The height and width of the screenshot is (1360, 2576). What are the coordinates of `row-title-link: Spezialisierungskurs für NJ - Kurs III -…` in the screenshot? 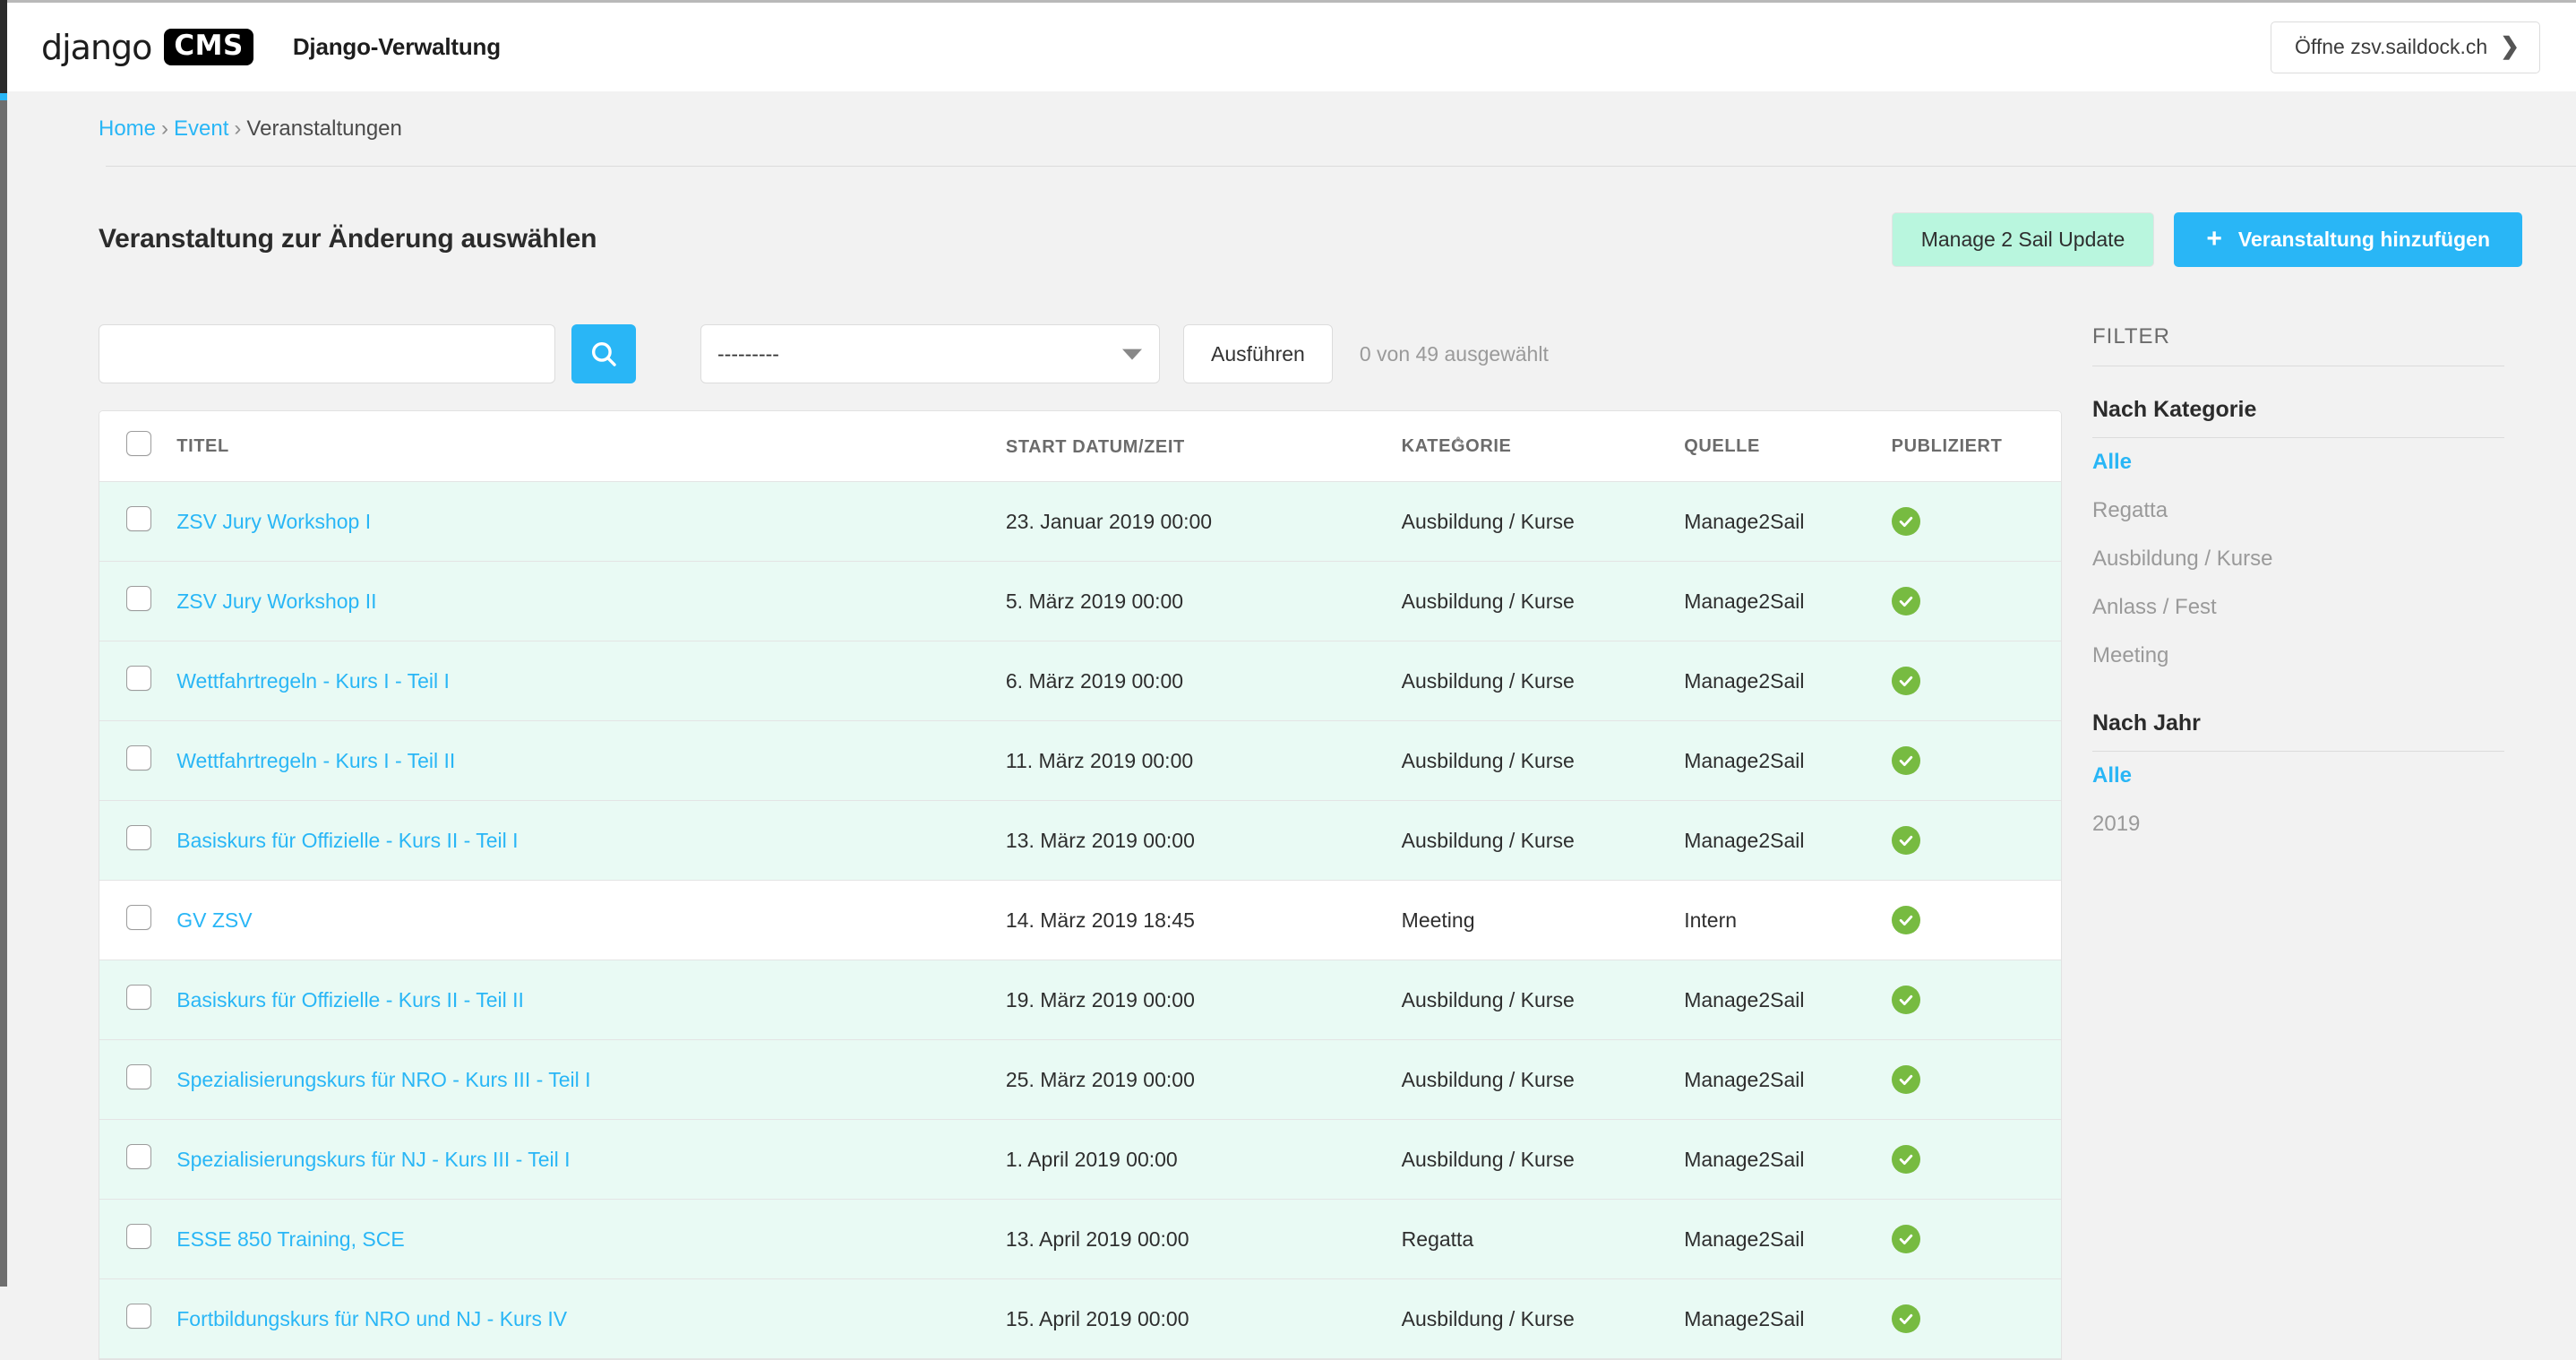 It's located at (373, 1159).